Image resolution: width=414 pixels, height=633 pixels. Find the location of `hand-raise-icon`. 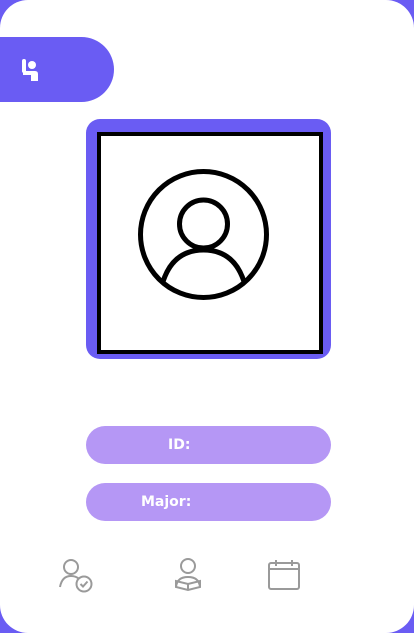

hand-raise-icon is located at coordinates (30, 70).